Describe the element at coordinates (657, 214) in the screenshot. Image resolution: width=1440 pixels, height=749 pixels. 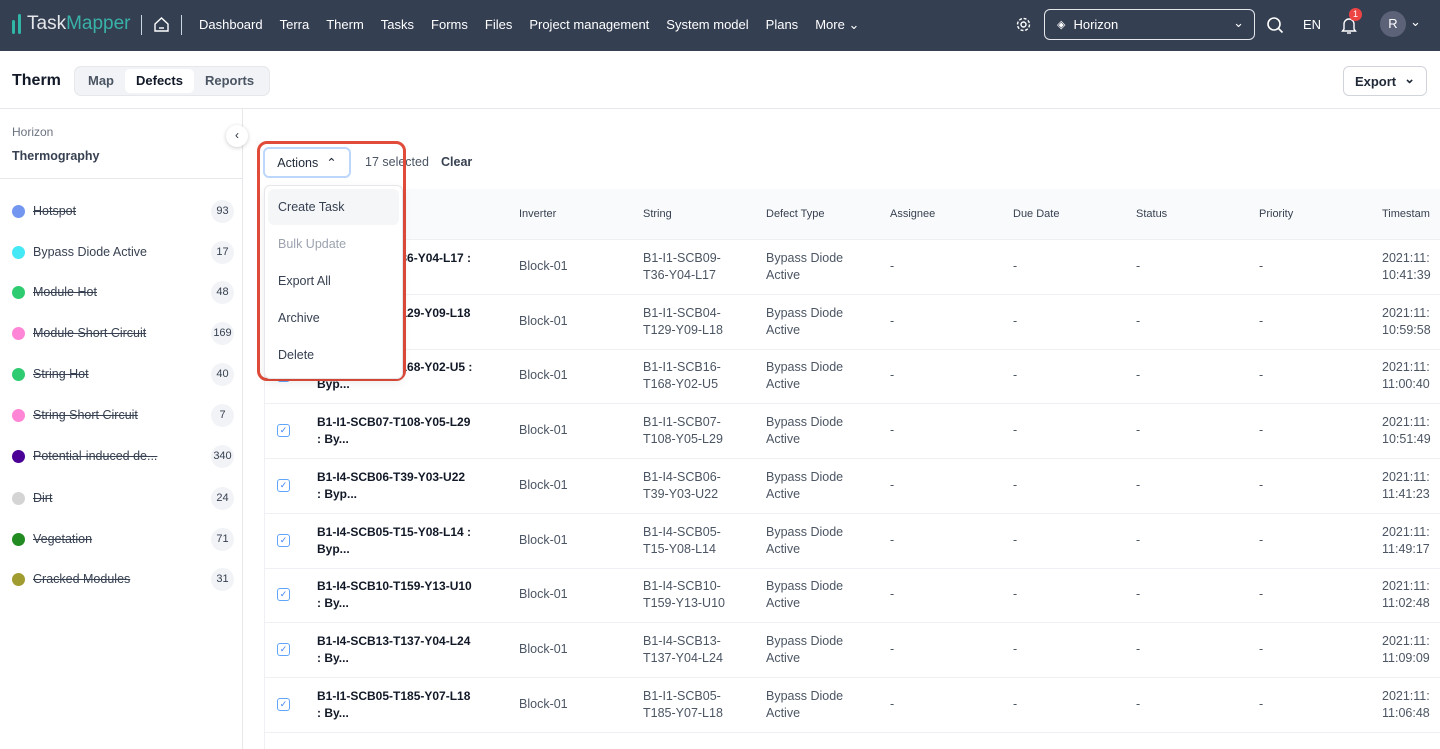
I see `col-string: String` at that location.